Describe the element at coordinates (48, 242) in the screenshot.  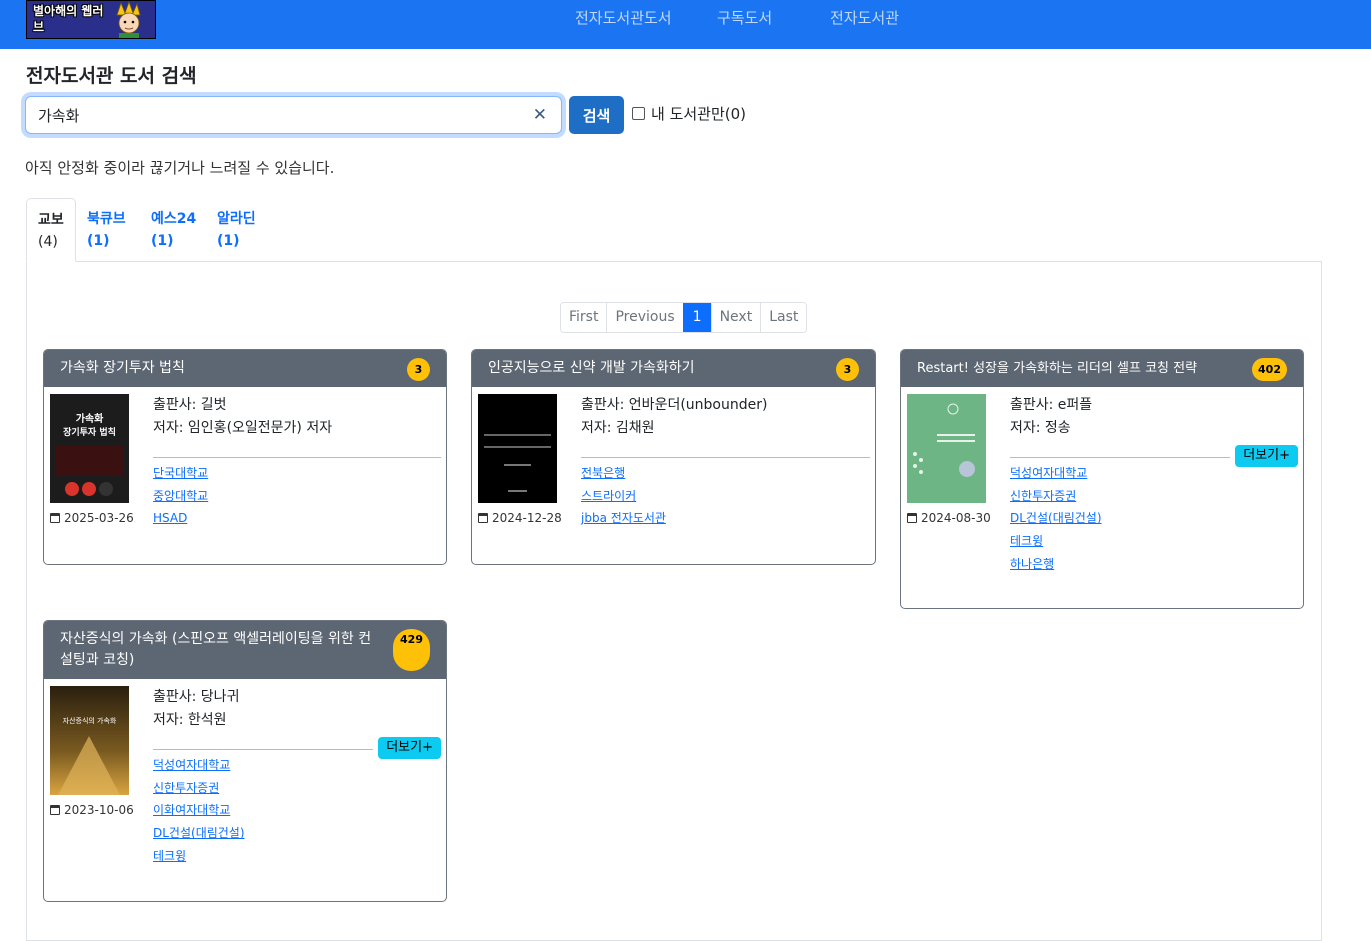
I see `tab-count: (4)` at that location.